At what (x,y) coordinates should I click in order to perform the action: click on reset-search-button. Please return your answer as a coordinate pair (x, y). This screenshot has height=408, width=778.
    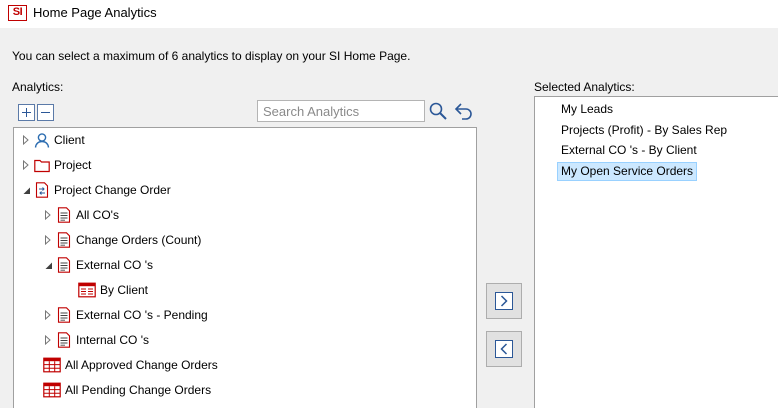
    Looking at the image, I should click on (463, 111).